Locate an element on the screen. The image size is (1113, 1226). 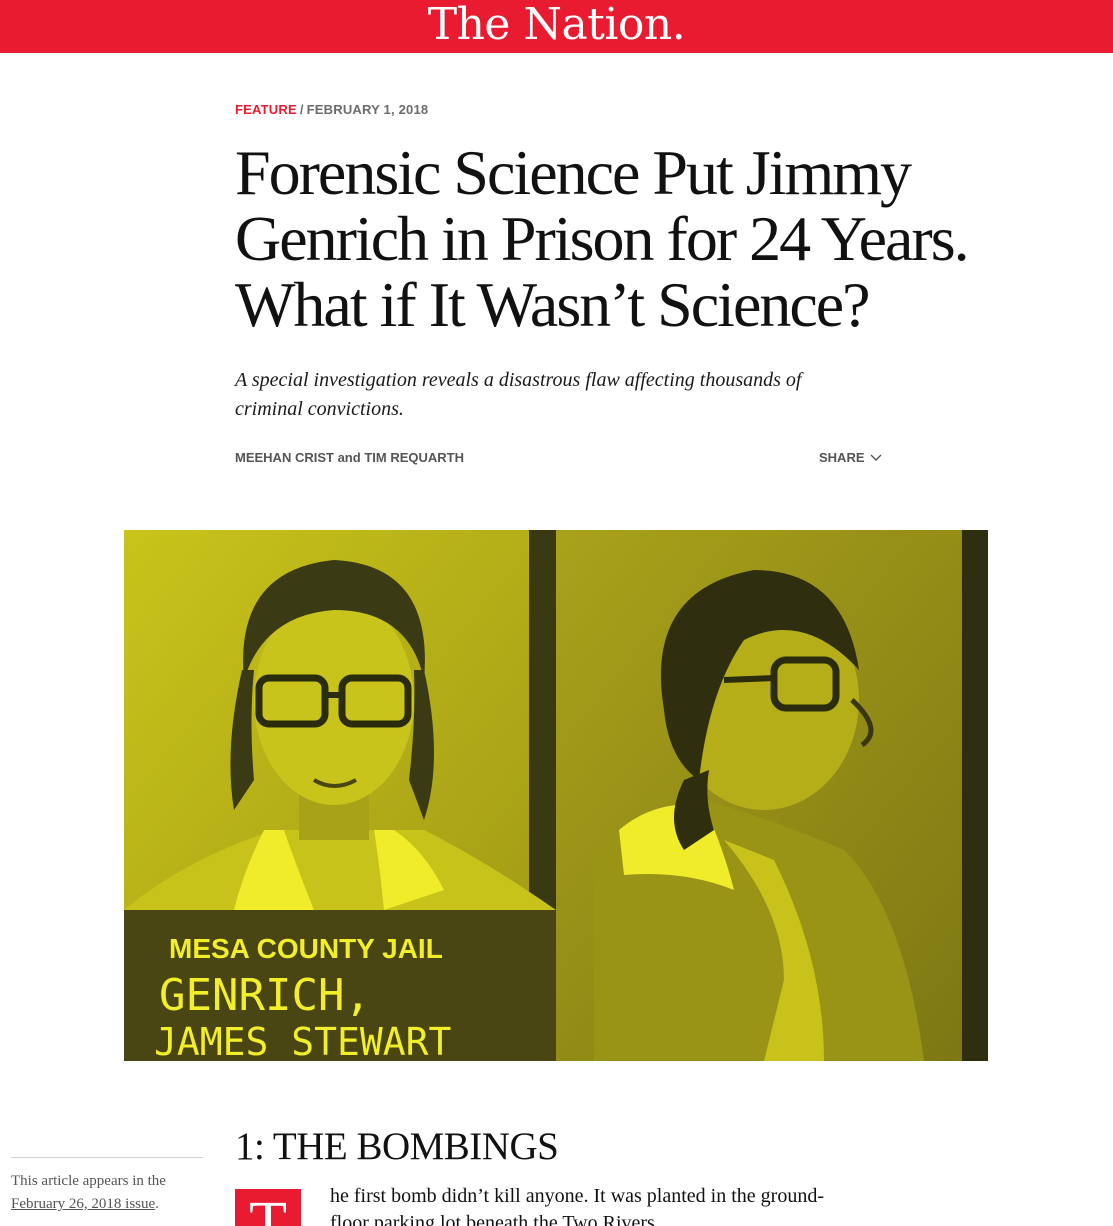
byline-joiner: and is located at coordinates (349, 457).